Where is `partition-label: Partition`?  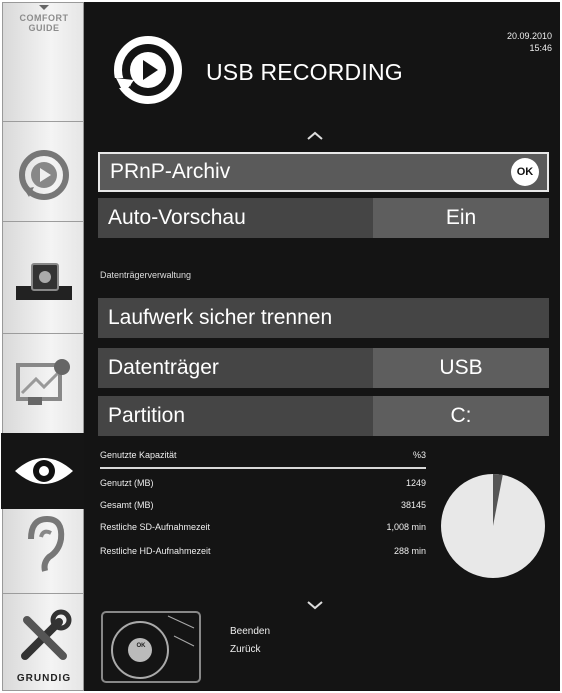 partition-label: Partition is located at coordinates (147, 415).